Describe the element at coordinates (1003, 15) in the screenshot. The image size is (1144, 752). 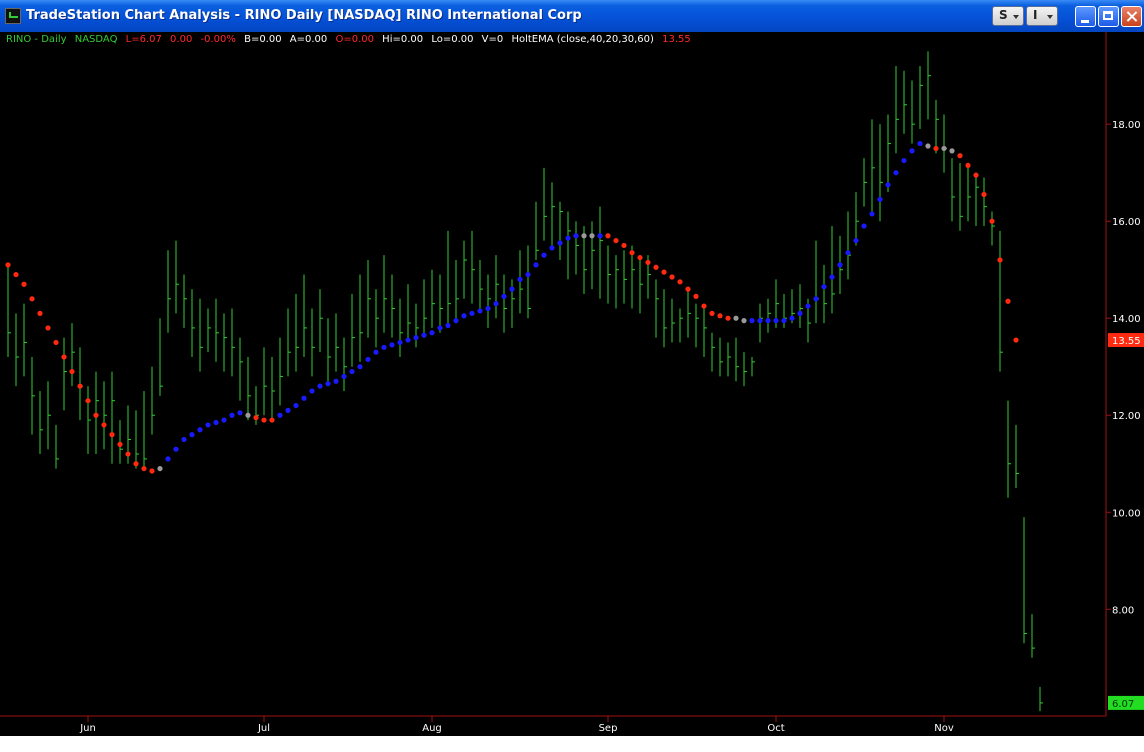
I see `s-button-label: S` at that location.